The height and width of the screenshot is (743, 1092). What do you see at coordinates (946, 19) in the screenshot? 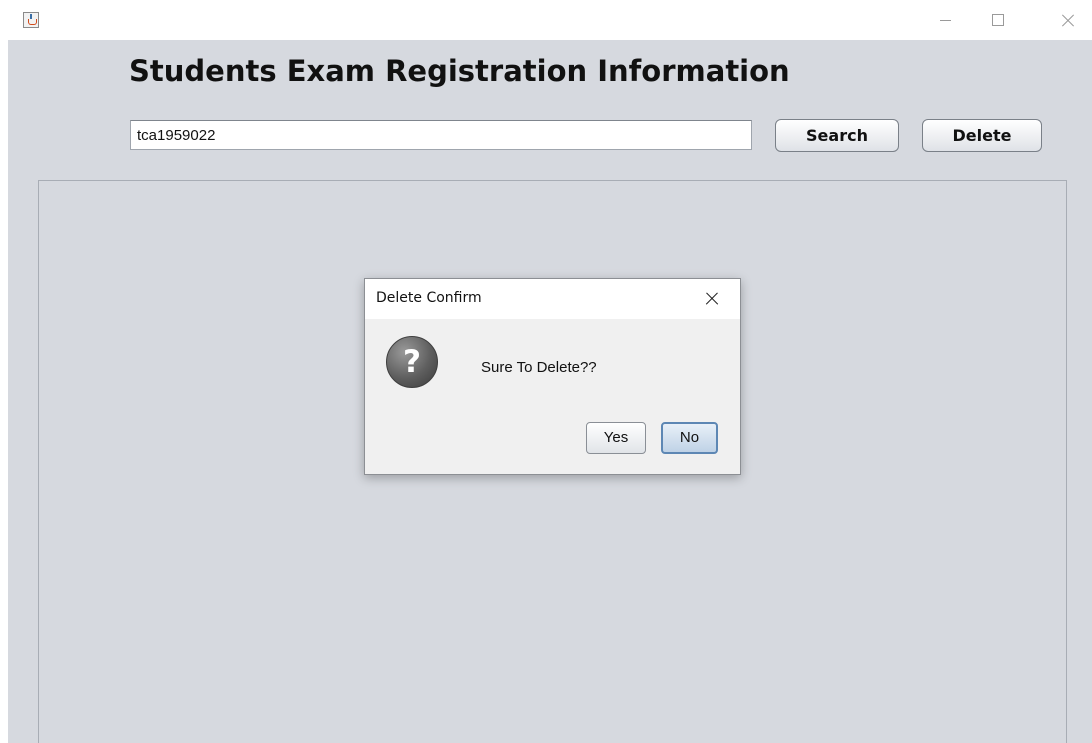
I see `minimize-icon` at bounding box center [946, 19].